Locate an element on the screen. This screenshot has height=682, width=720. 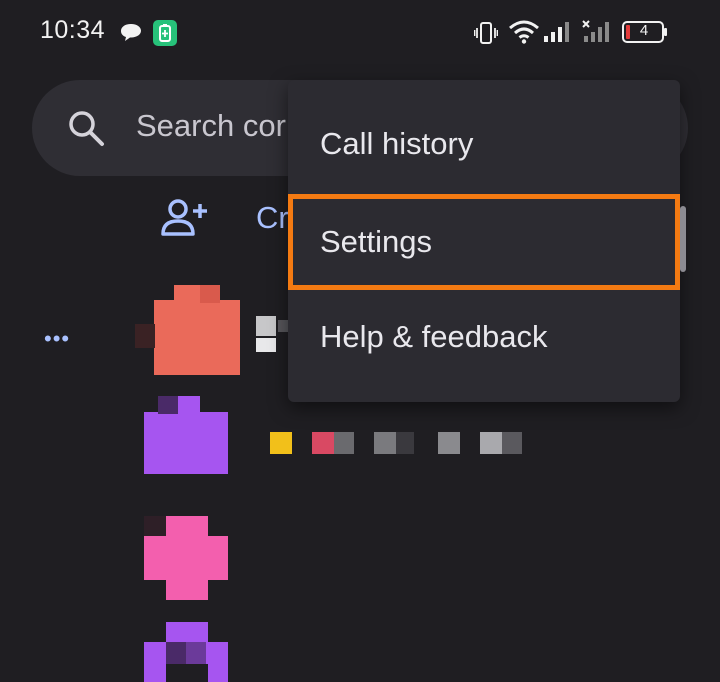
status-time: 10:34 is located at coordinates (73, 30).